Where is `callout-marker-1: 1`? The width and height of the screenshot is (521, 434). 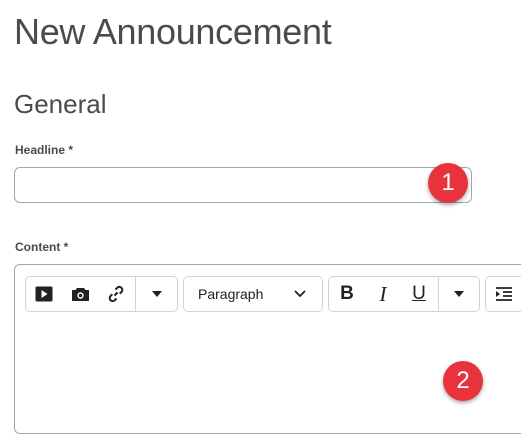 callout-marker-1: 1 is located at coordinates (448, 183).